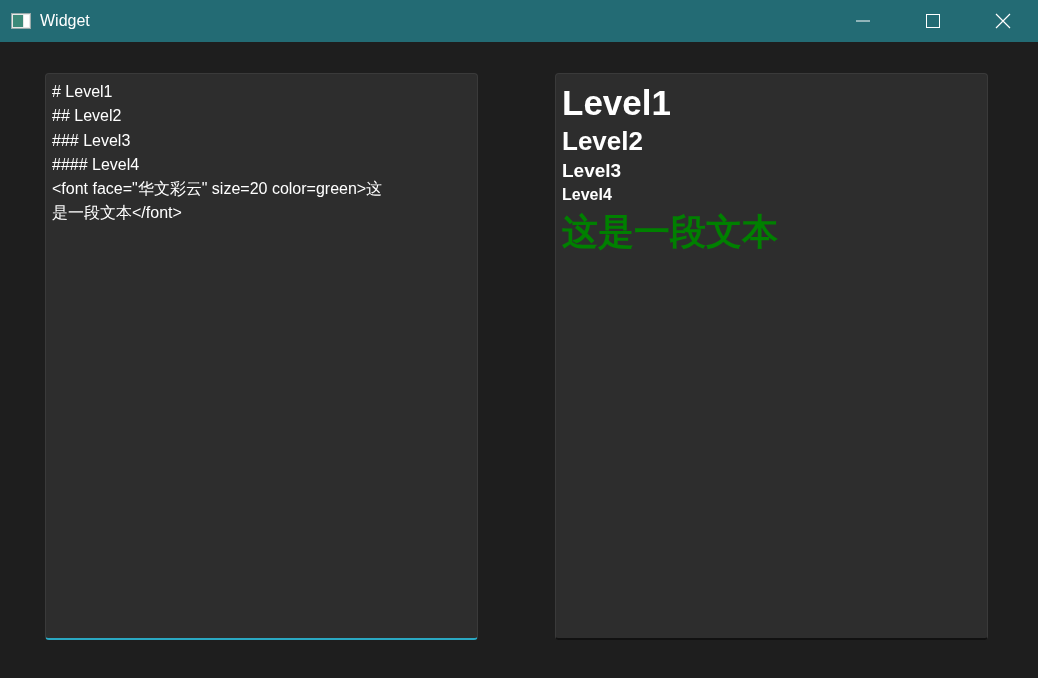  What do you see at coordinates (592, 171) in the screenshot?
I see `heading: Level3` at bounding box center [592, 171].